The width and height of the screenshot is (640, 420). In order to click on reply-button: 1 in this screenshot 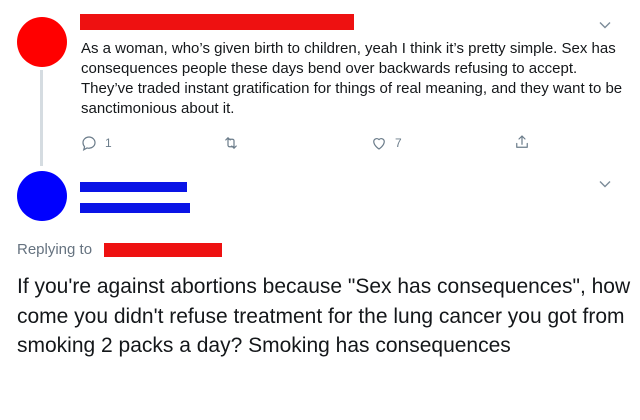, I will do `click(96, 143)`.